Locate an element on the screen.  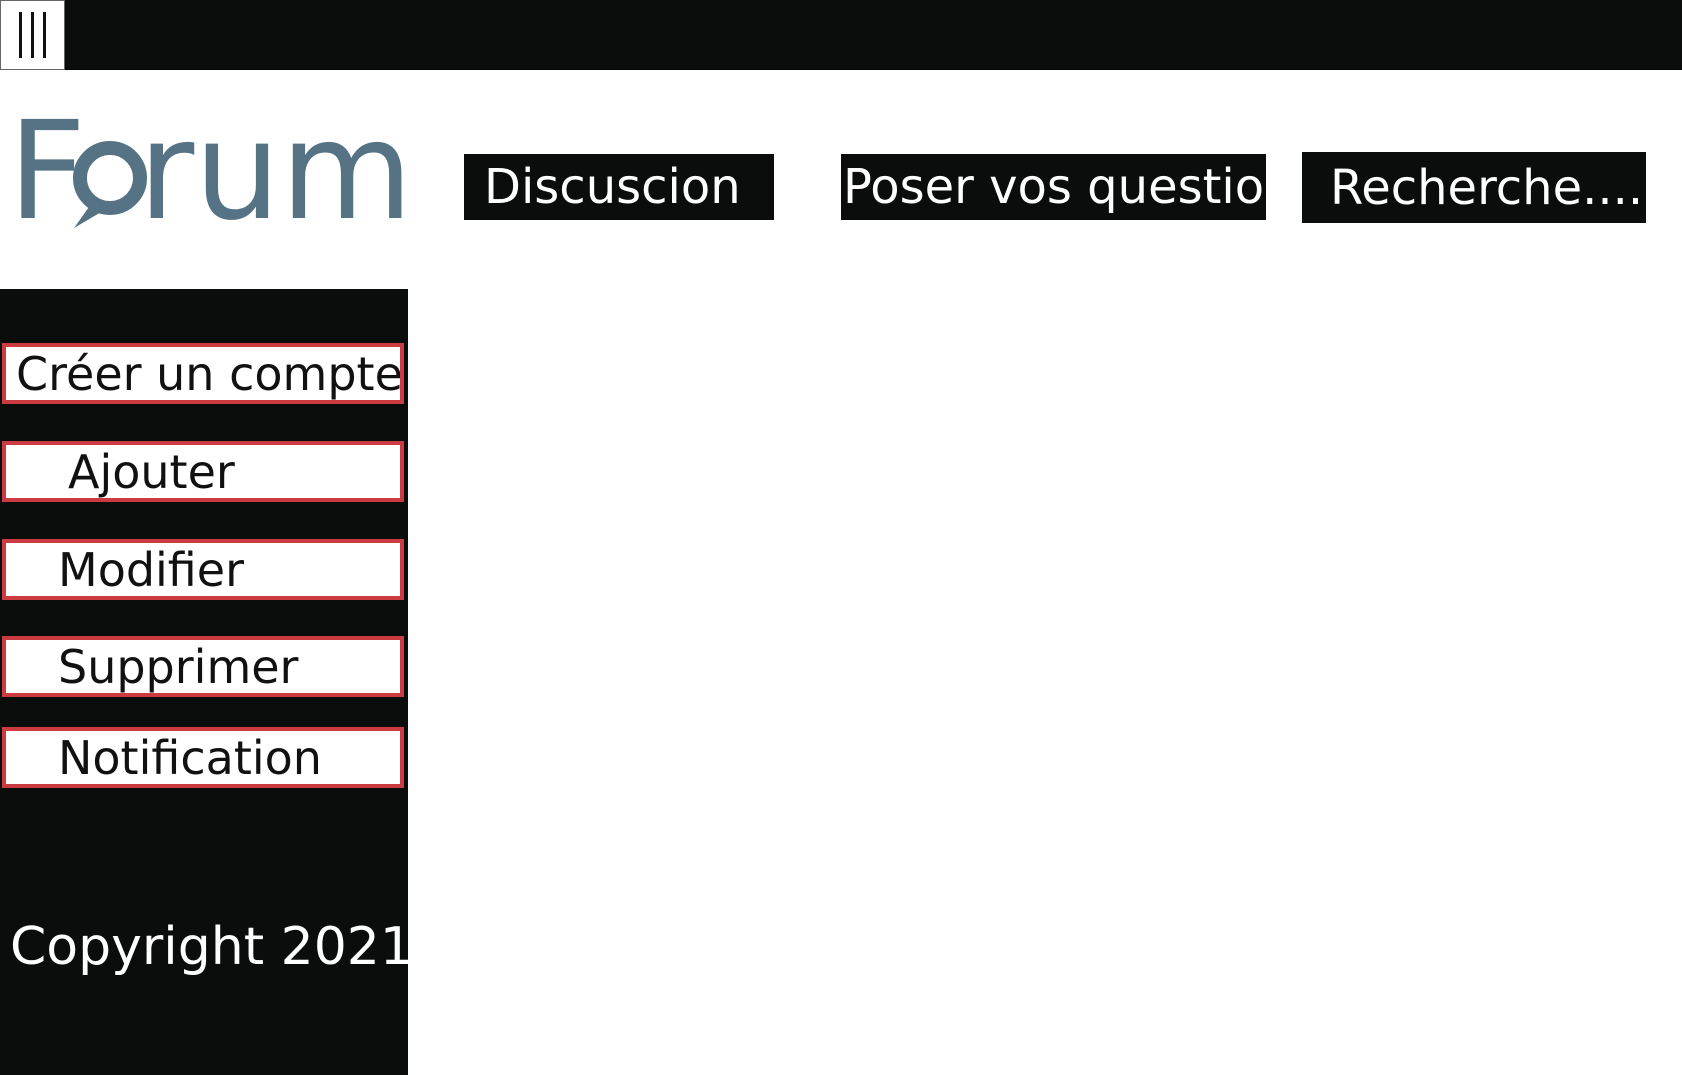
sidebar-item-create-account: Créer un compte is located at coordinates (203, 373).